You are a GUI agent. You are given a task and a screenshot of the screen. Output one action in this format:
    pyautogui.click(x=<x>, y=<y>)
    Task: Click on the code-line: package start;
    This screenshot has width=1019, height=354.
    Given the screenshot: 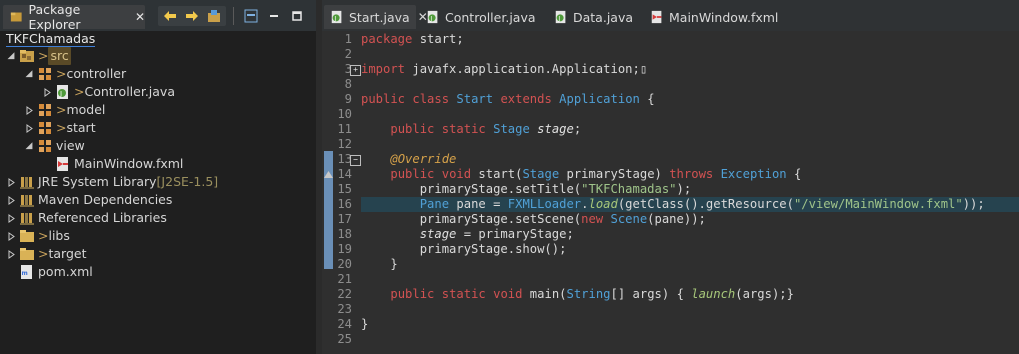 What is the action you would take?
    pyautogui.click(x=412, y=39)
    